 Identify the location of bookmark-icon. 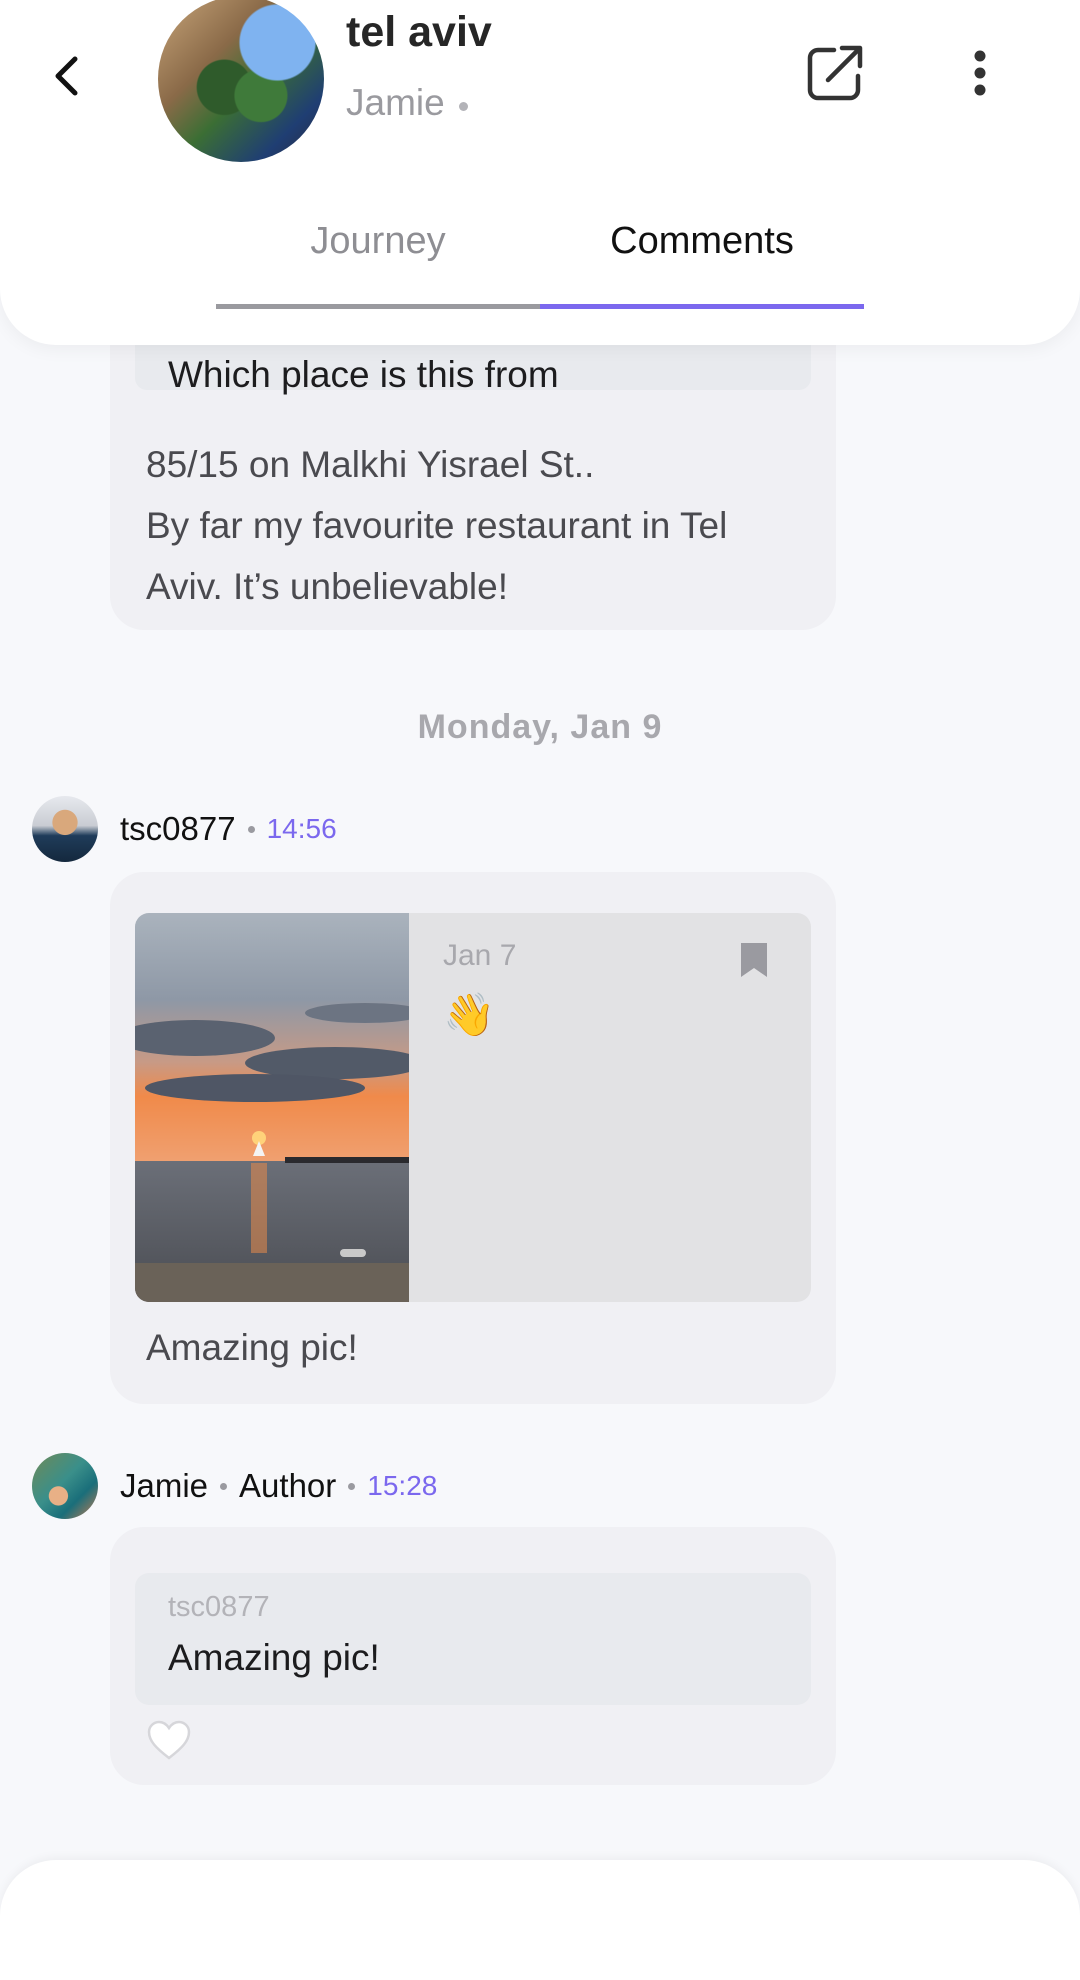
(754, 960).